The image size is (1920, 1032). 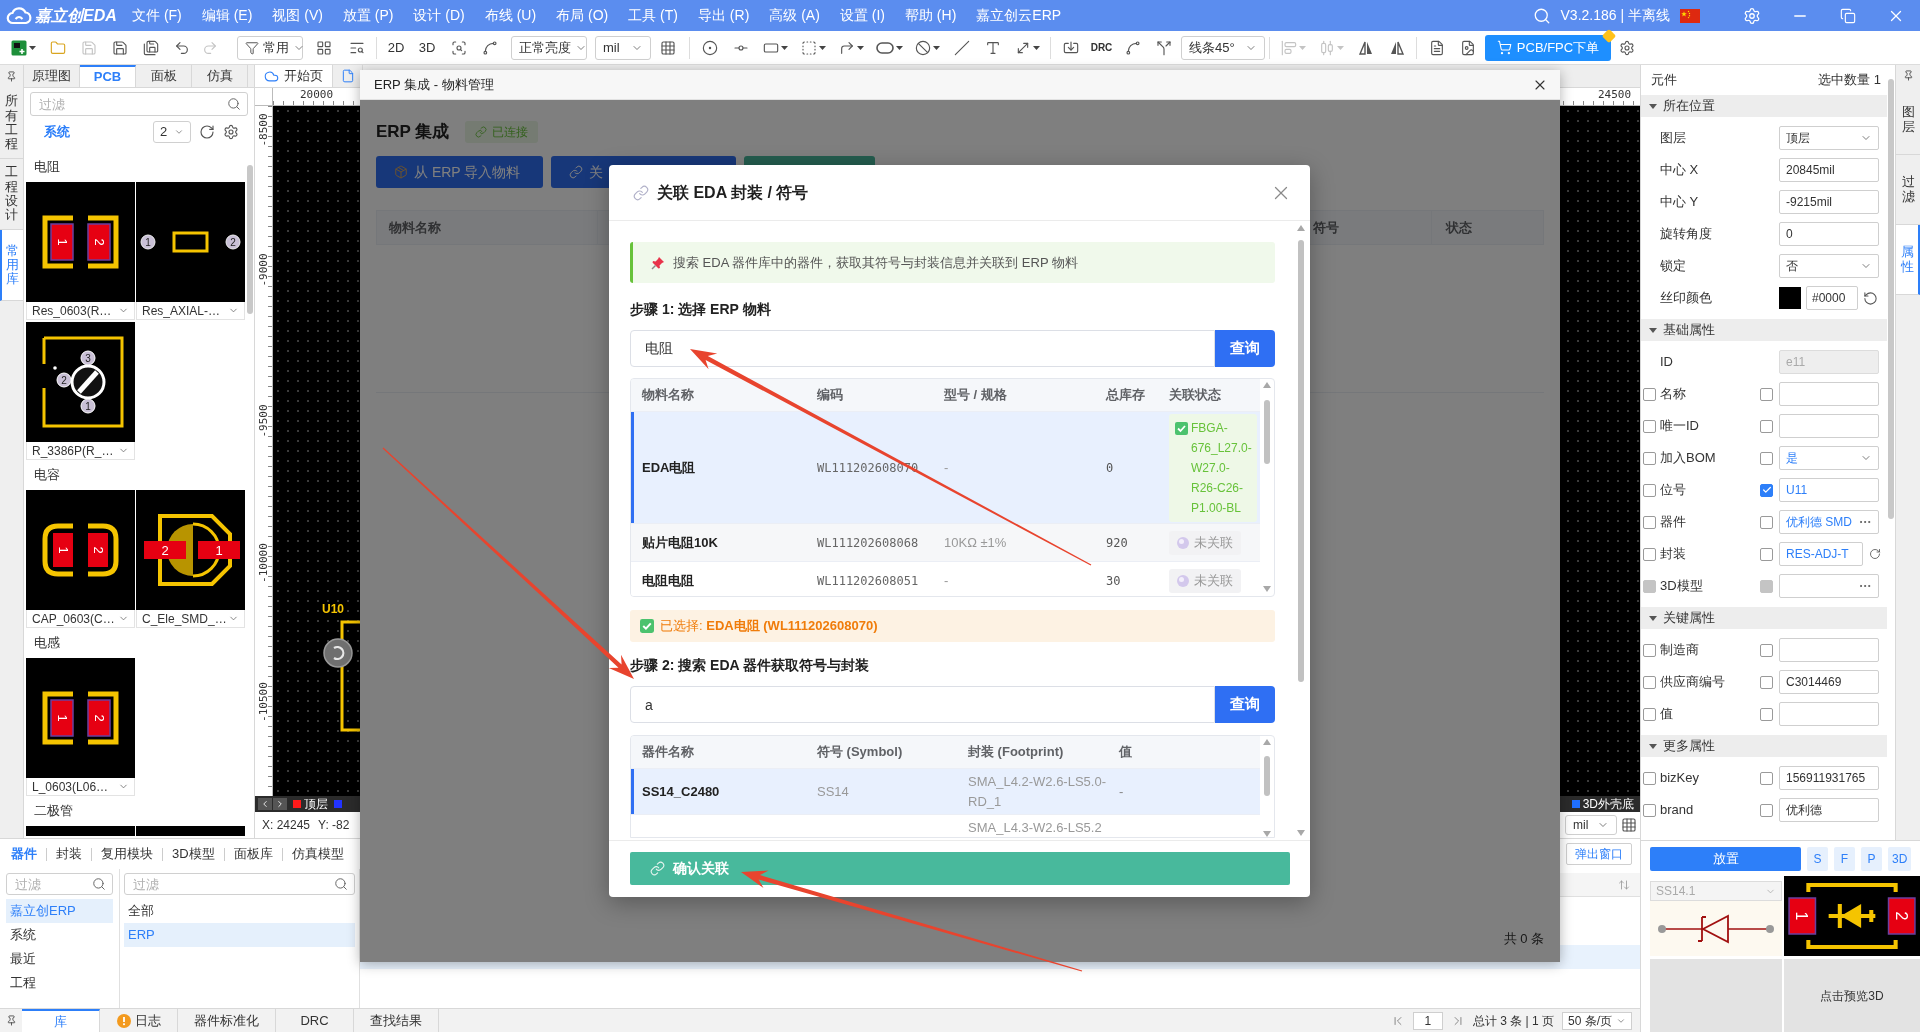 What do you see at coordinates (190, 550) in the screenshot?
I see `footprint-drawing: 2 1` at bounding box center [190, 550].